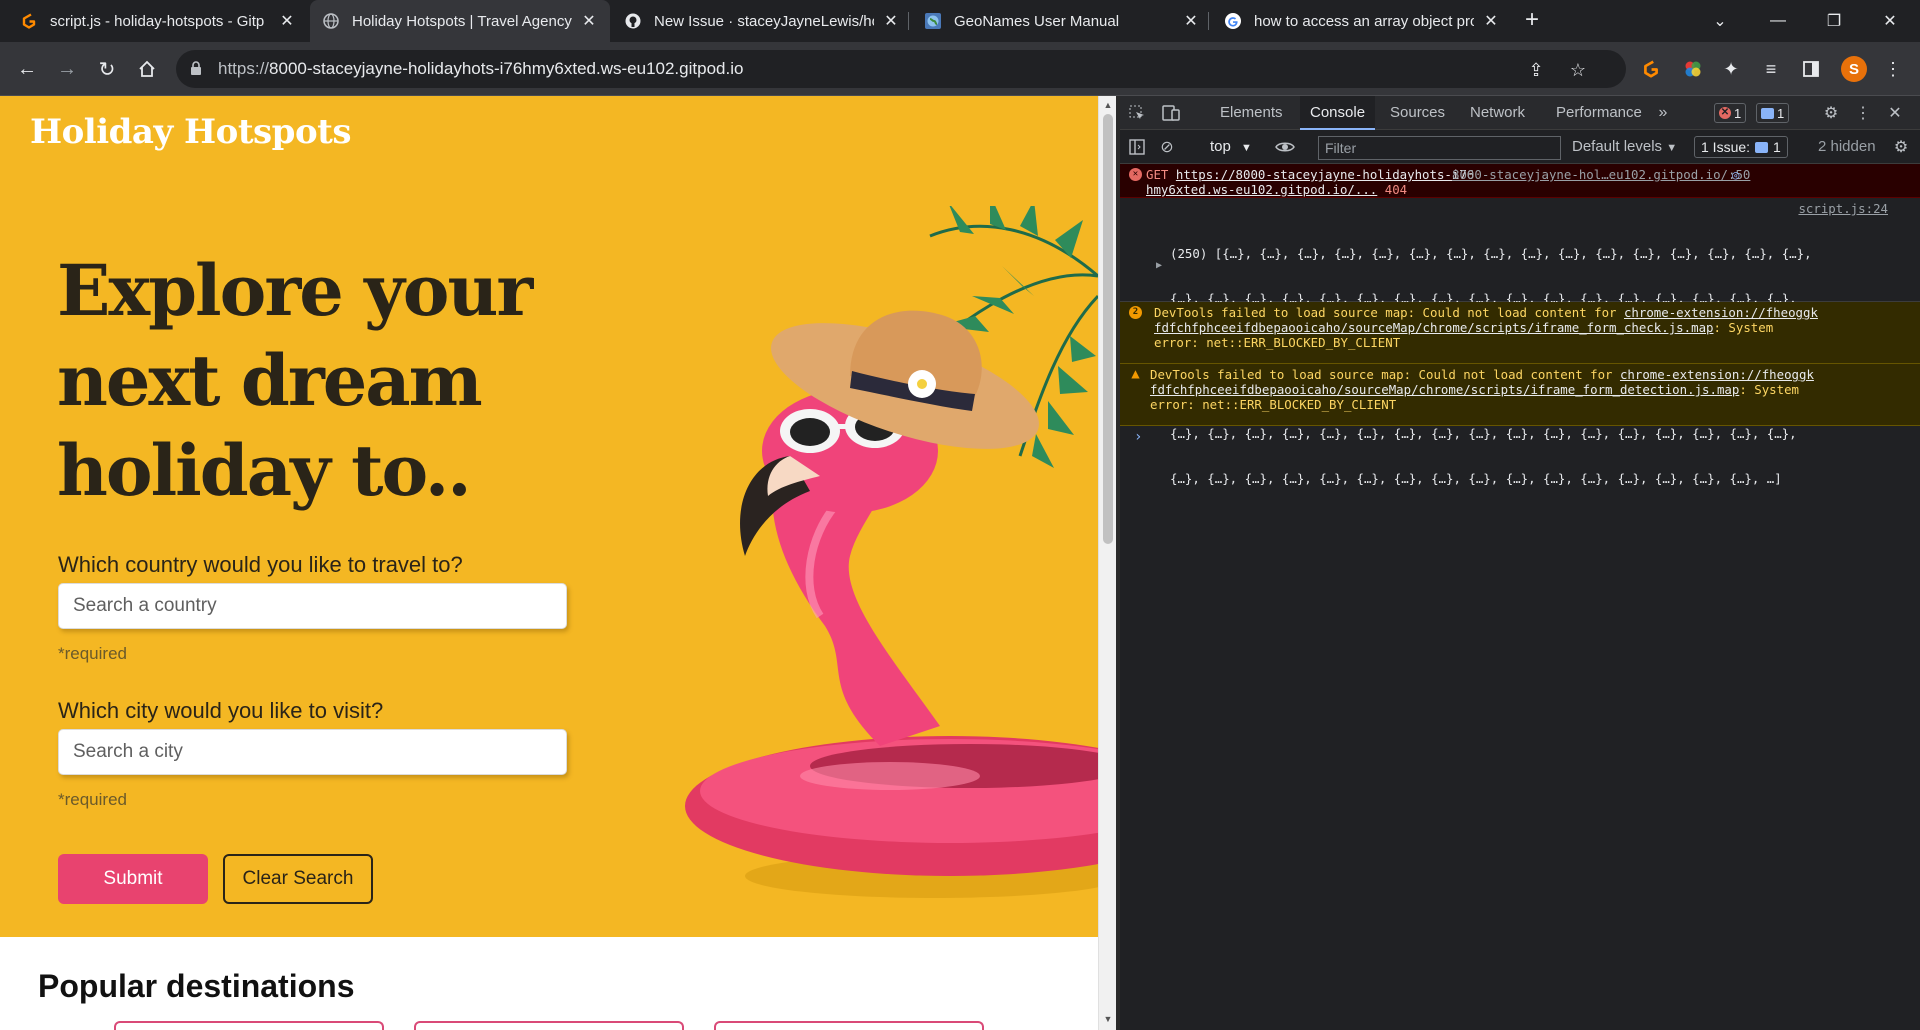  I want to click on lock-icon, so click(197, 69).